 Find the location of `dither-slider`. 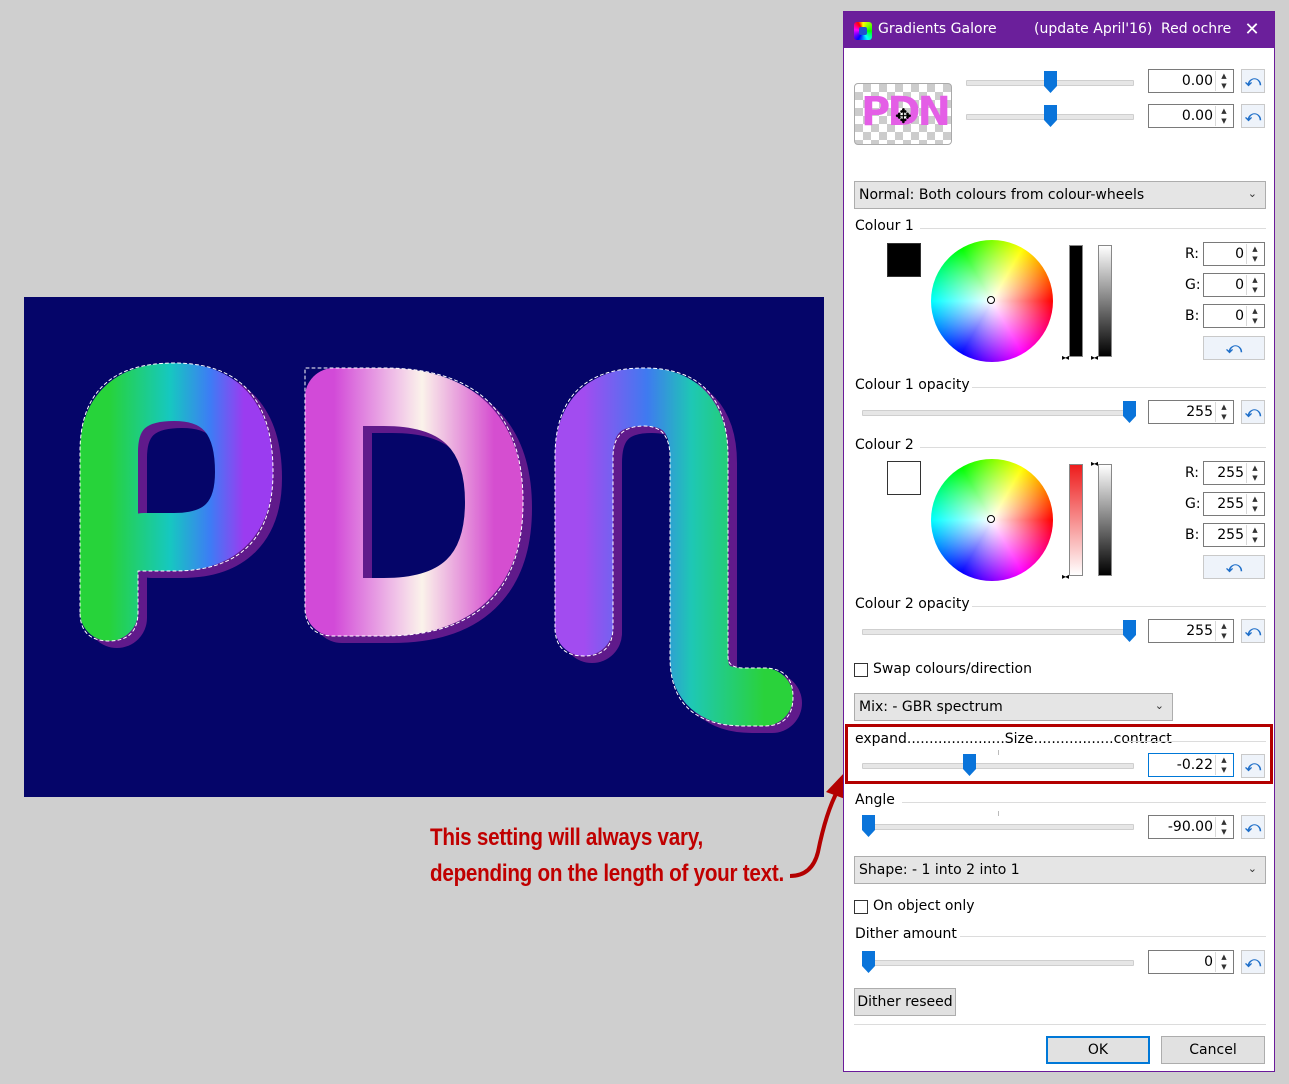

dither-slider is located at coordinates (998, 962).